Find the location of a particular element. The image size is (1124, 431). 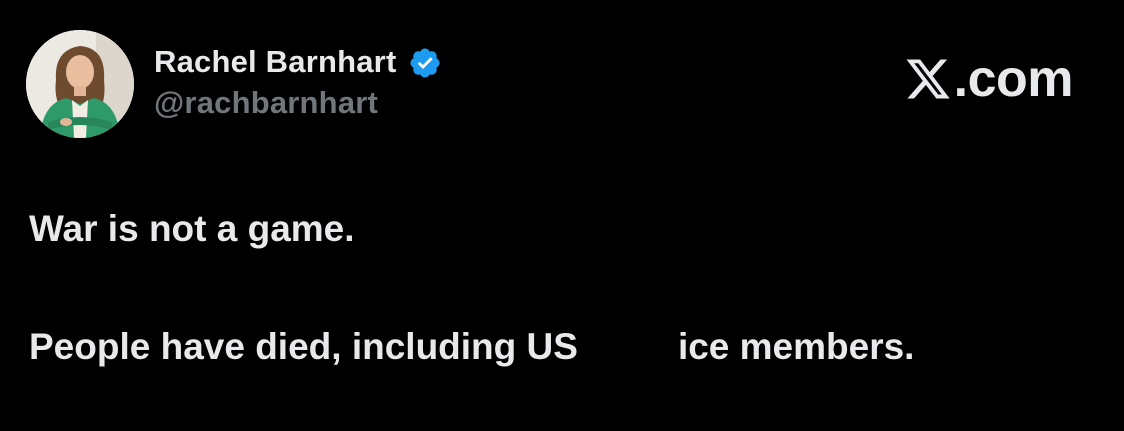

brand-text: .com is located at coordinates (1013, 79).